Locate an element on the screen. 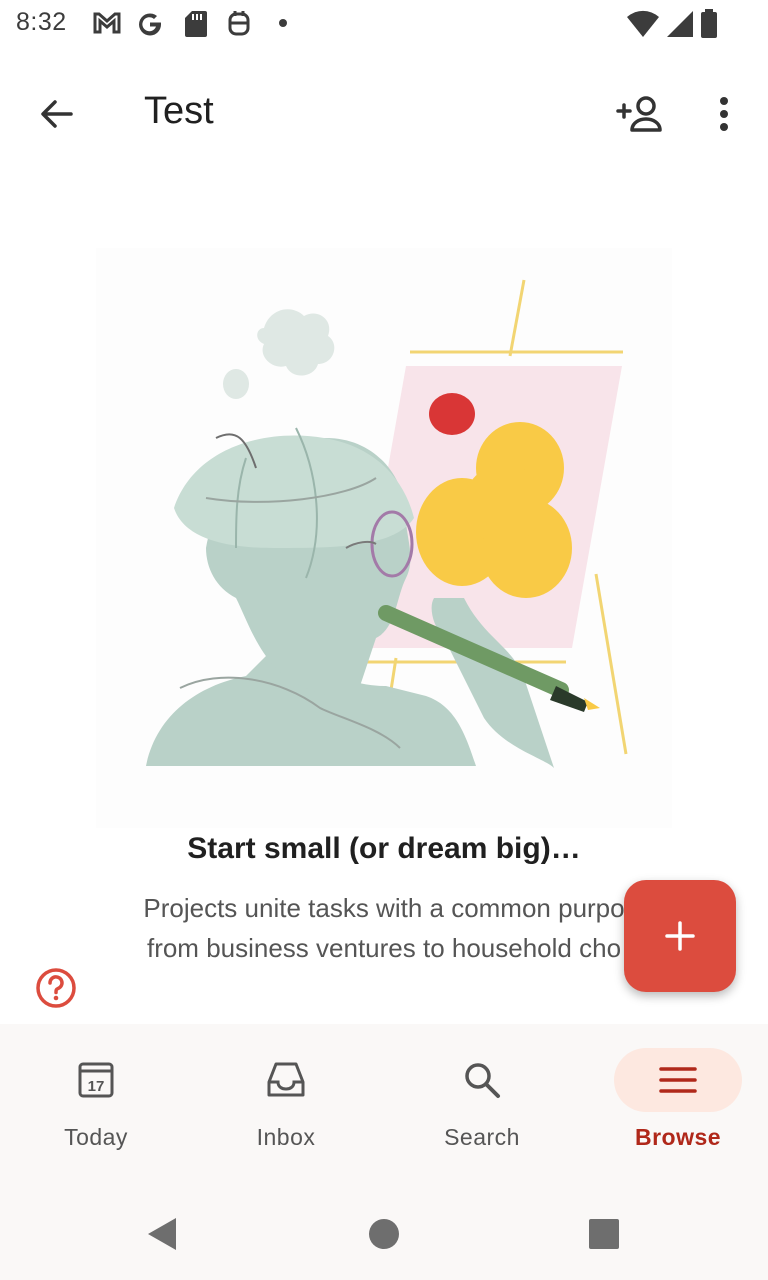 The width and height of the screenshot is (768, 1280). calendar-day: 17 is located at coordinates (96, 1086).